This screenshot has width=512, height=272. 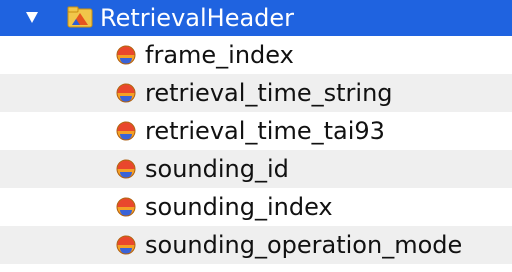 I want to click on tree-item-label: sounding_index, so click(x=239, y=207).